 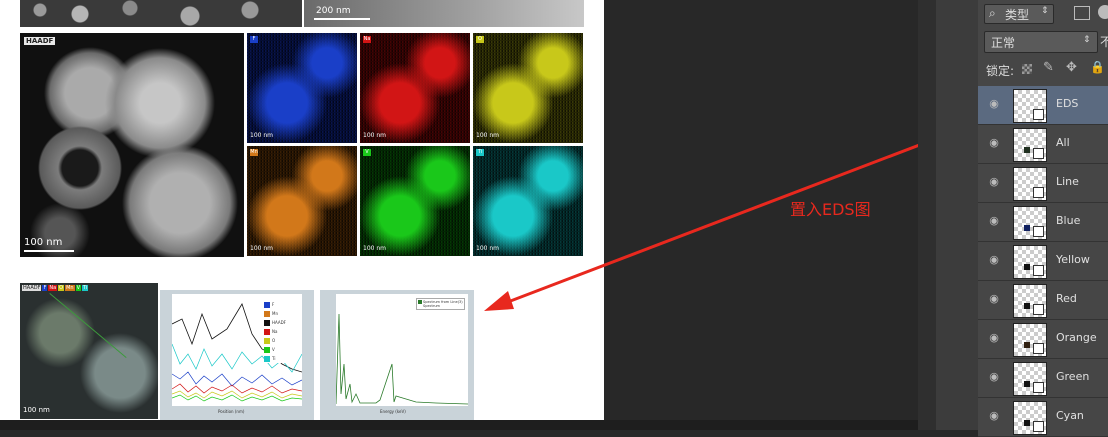 I want to click on line-scan-legend-item: O, so click(x=275, y=340).